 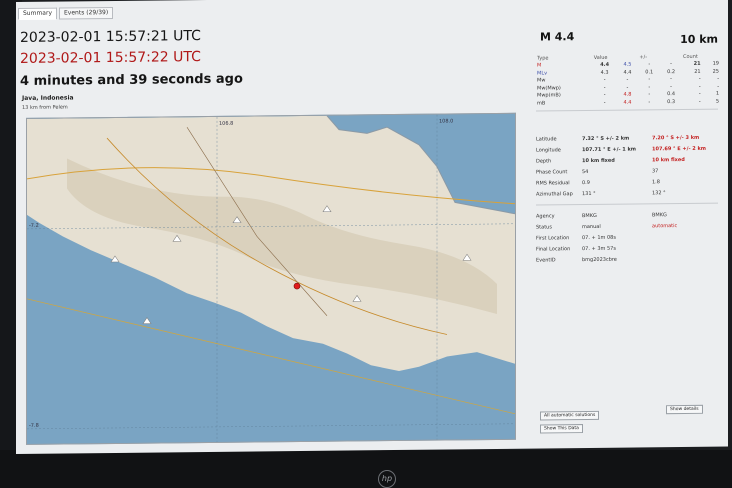 What do you see at coordinates (576, 260) in the screenshot?
I see `event-id-row: EventID bmg2023cbre` at bounding box center [576, 260].